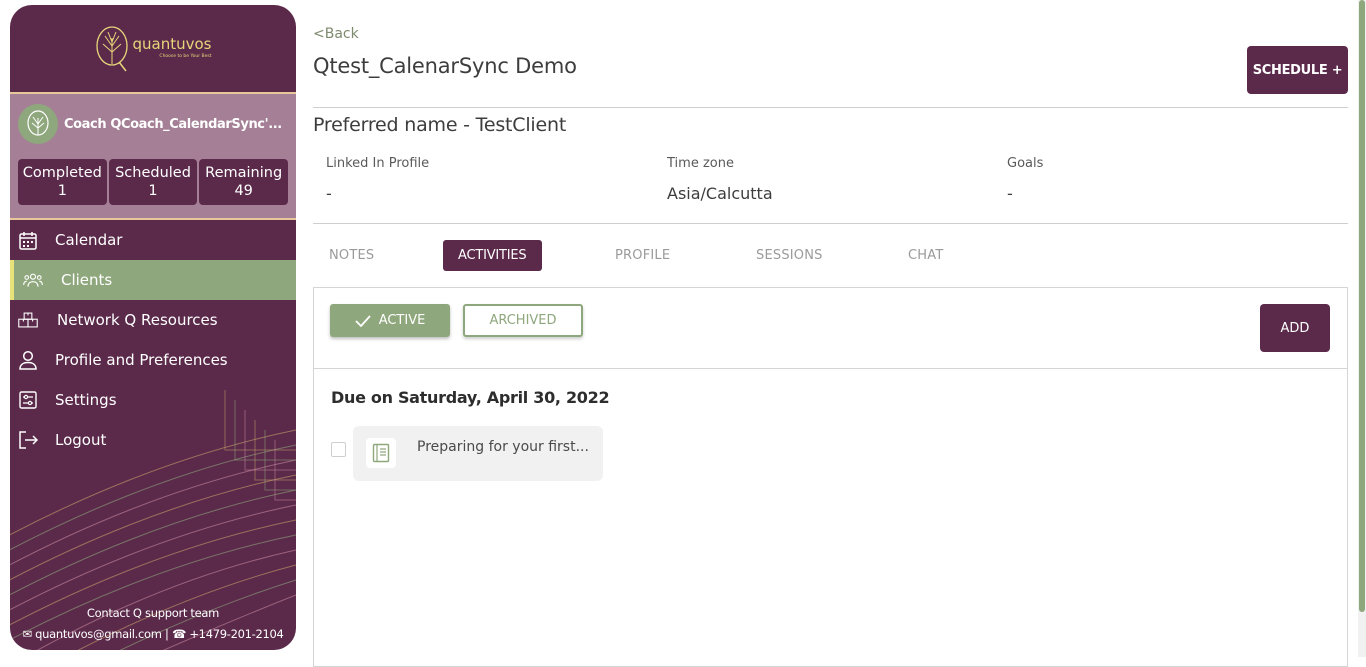 Image resolution: width=1366 pixels, height=667 pixels. Describe the element at coordinates (243, 191) in the screenshot. I see `stat-value: 49` at that location.